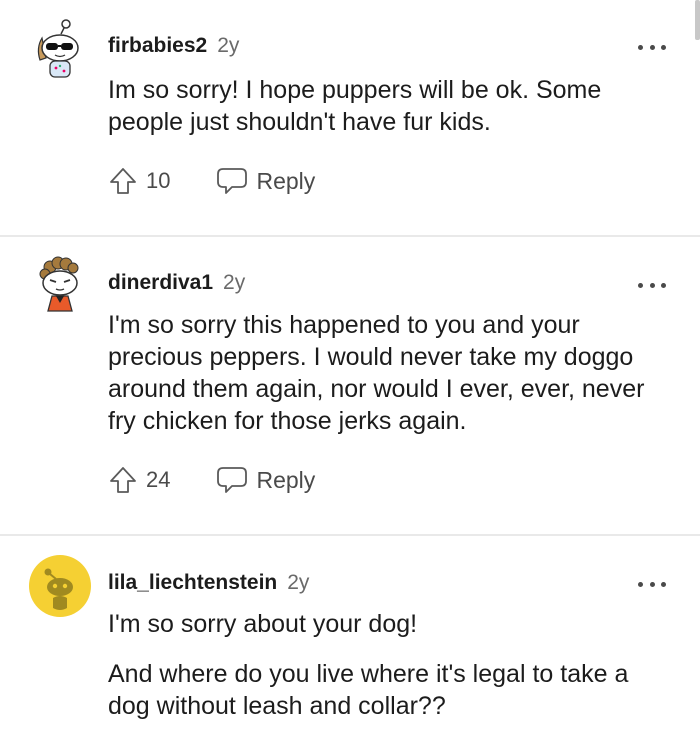 The height and width of the screenshot is (743, 700). I want to click on snoo-sunglasses-avatar-icon, so click(58, 48).